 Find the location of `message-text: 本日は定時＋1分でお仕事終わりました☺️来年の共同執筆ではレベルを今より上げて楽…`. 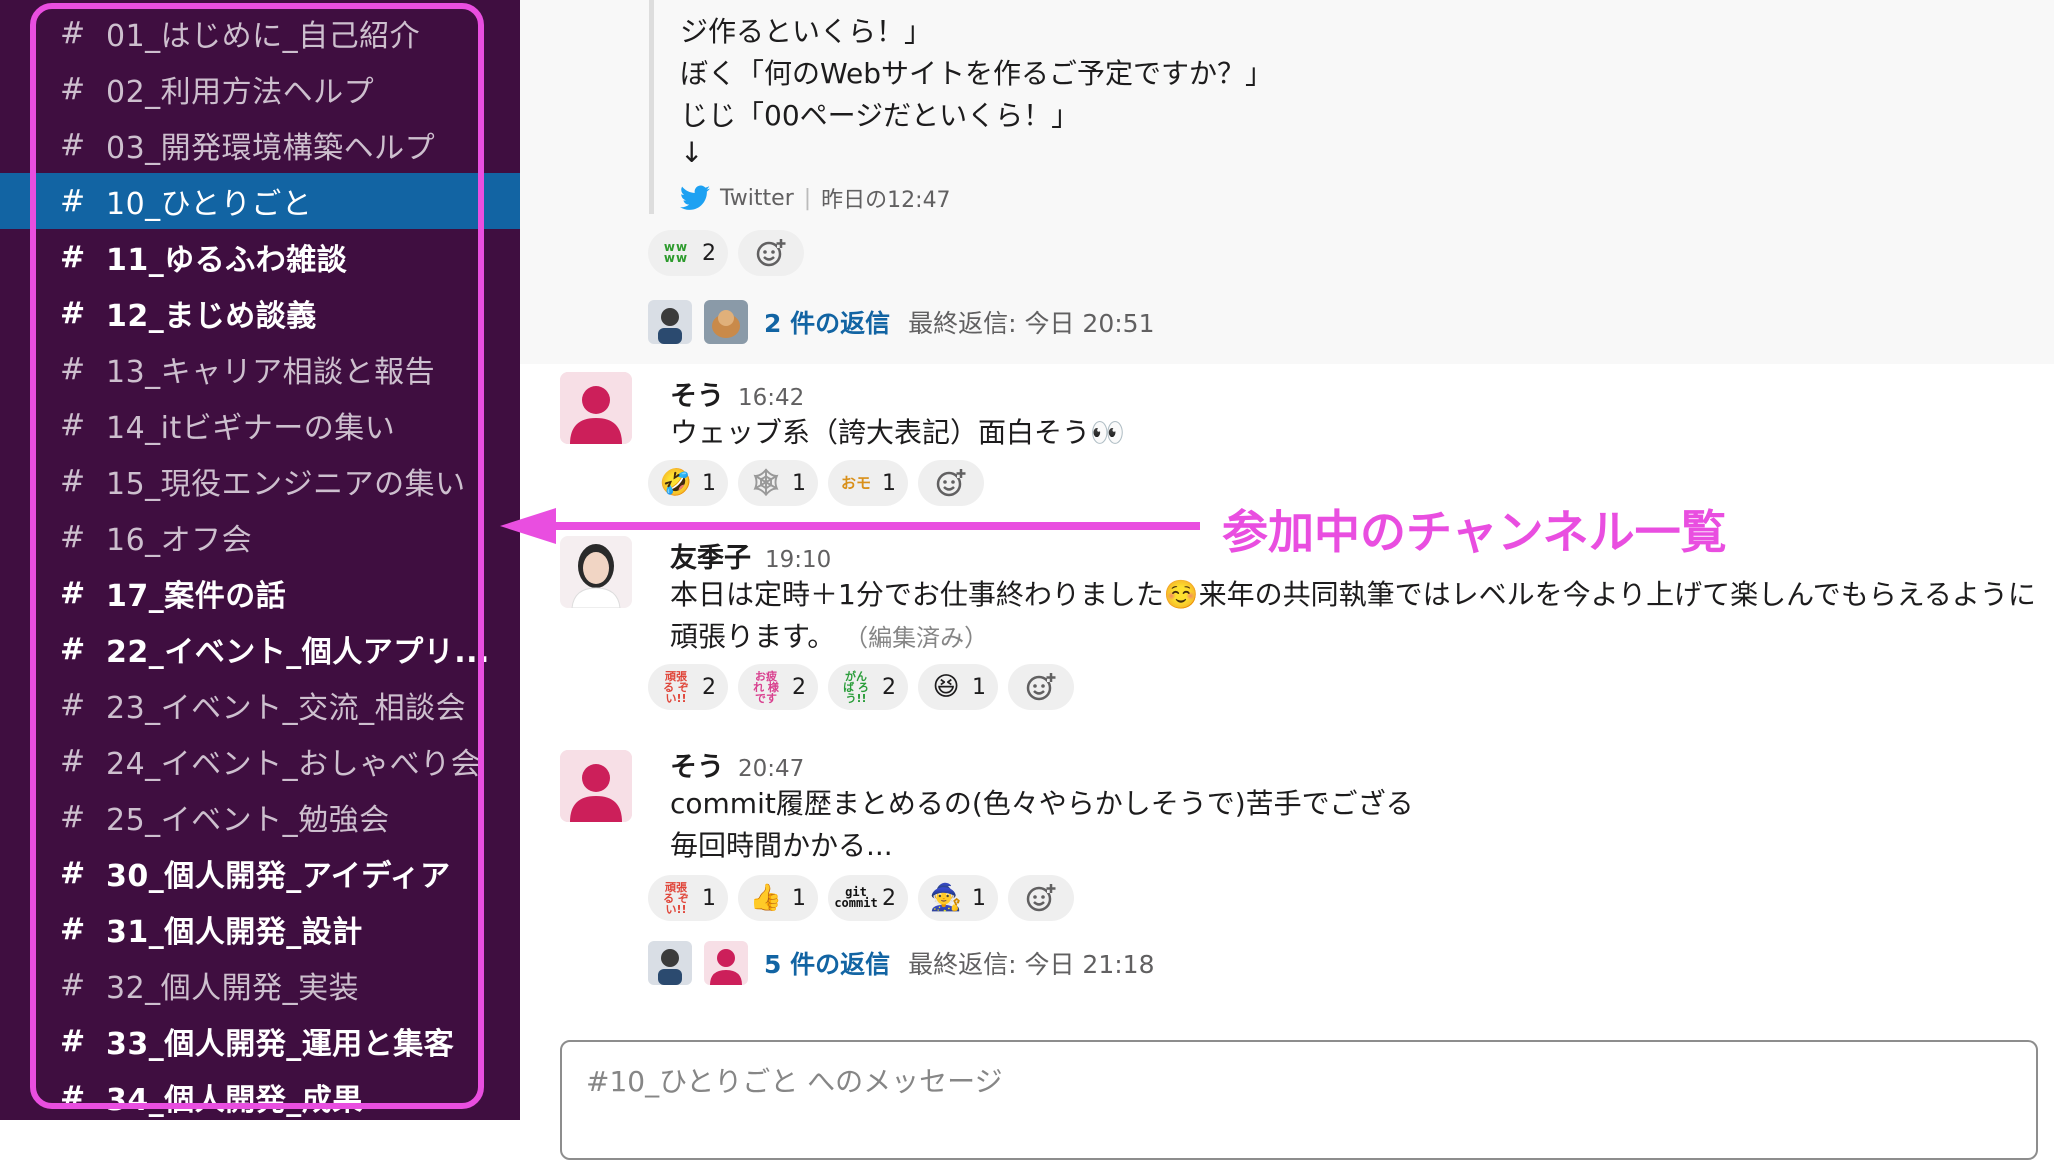

message-text: 本日は定時＋1分でお仕事終わりました☺️来年の共同執筆ではレベルを今より上げて楽… is located at coordinates (1360, 616).